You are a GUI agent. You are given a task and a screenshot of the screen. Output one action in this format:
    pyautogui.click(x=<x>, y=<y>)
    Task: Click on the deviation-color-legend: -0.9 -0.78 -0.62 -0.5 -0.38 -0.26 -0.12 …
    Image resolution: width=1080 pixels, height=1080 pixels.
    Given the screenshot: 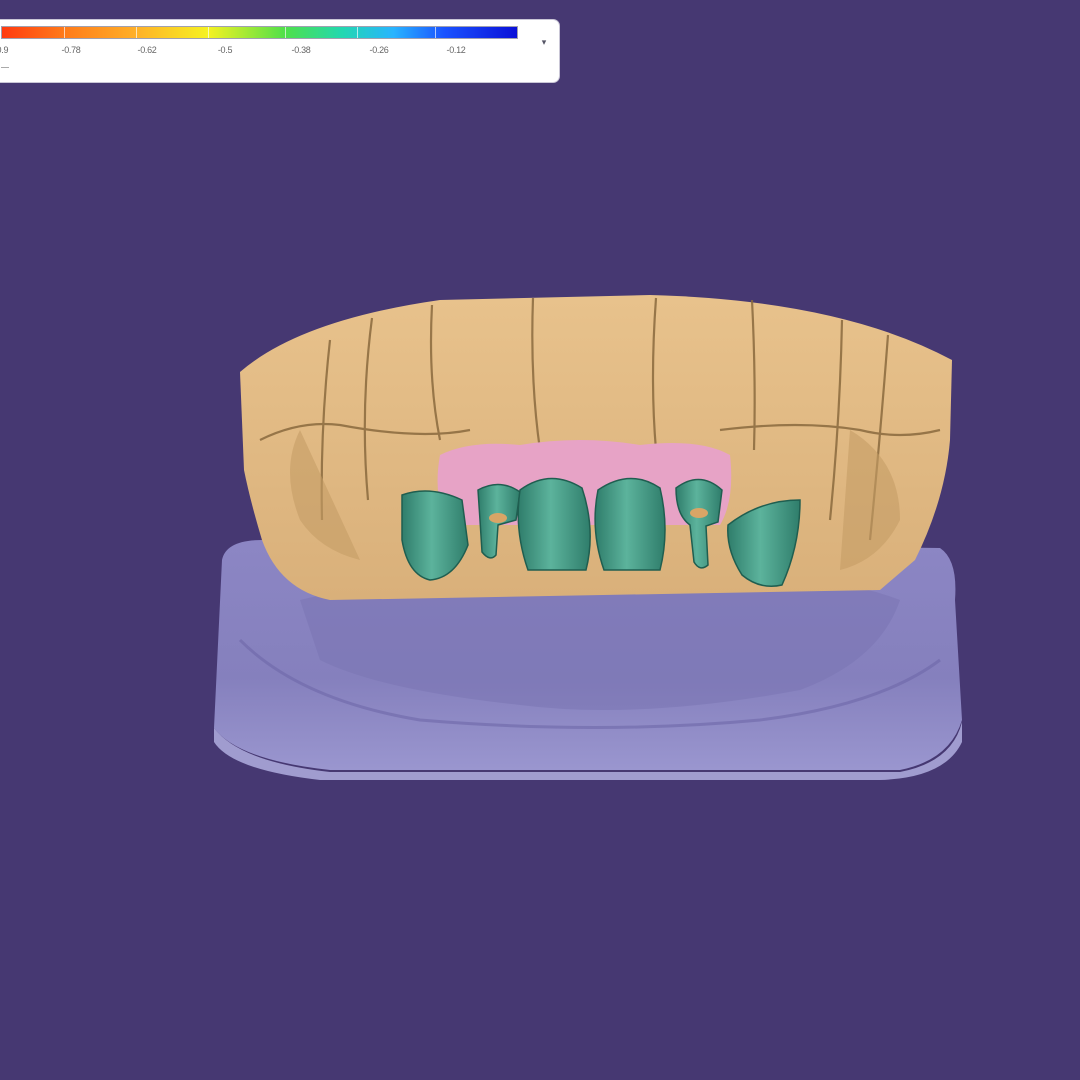 What is the action you would take?
    pyautogui.click(x=280, y=51)
    